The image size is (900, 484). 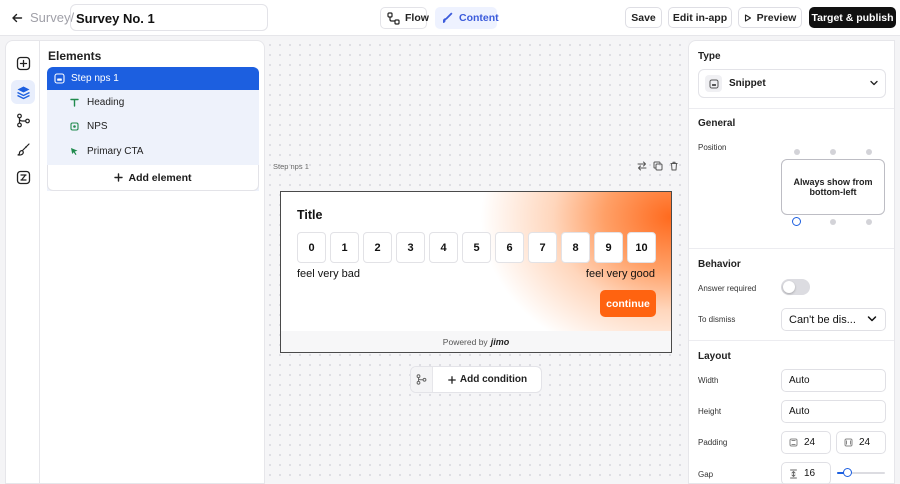 What do you see at coordinates (393, 18) in the screenshot?
I see `flow-icon` at bounding box center [393, 18].